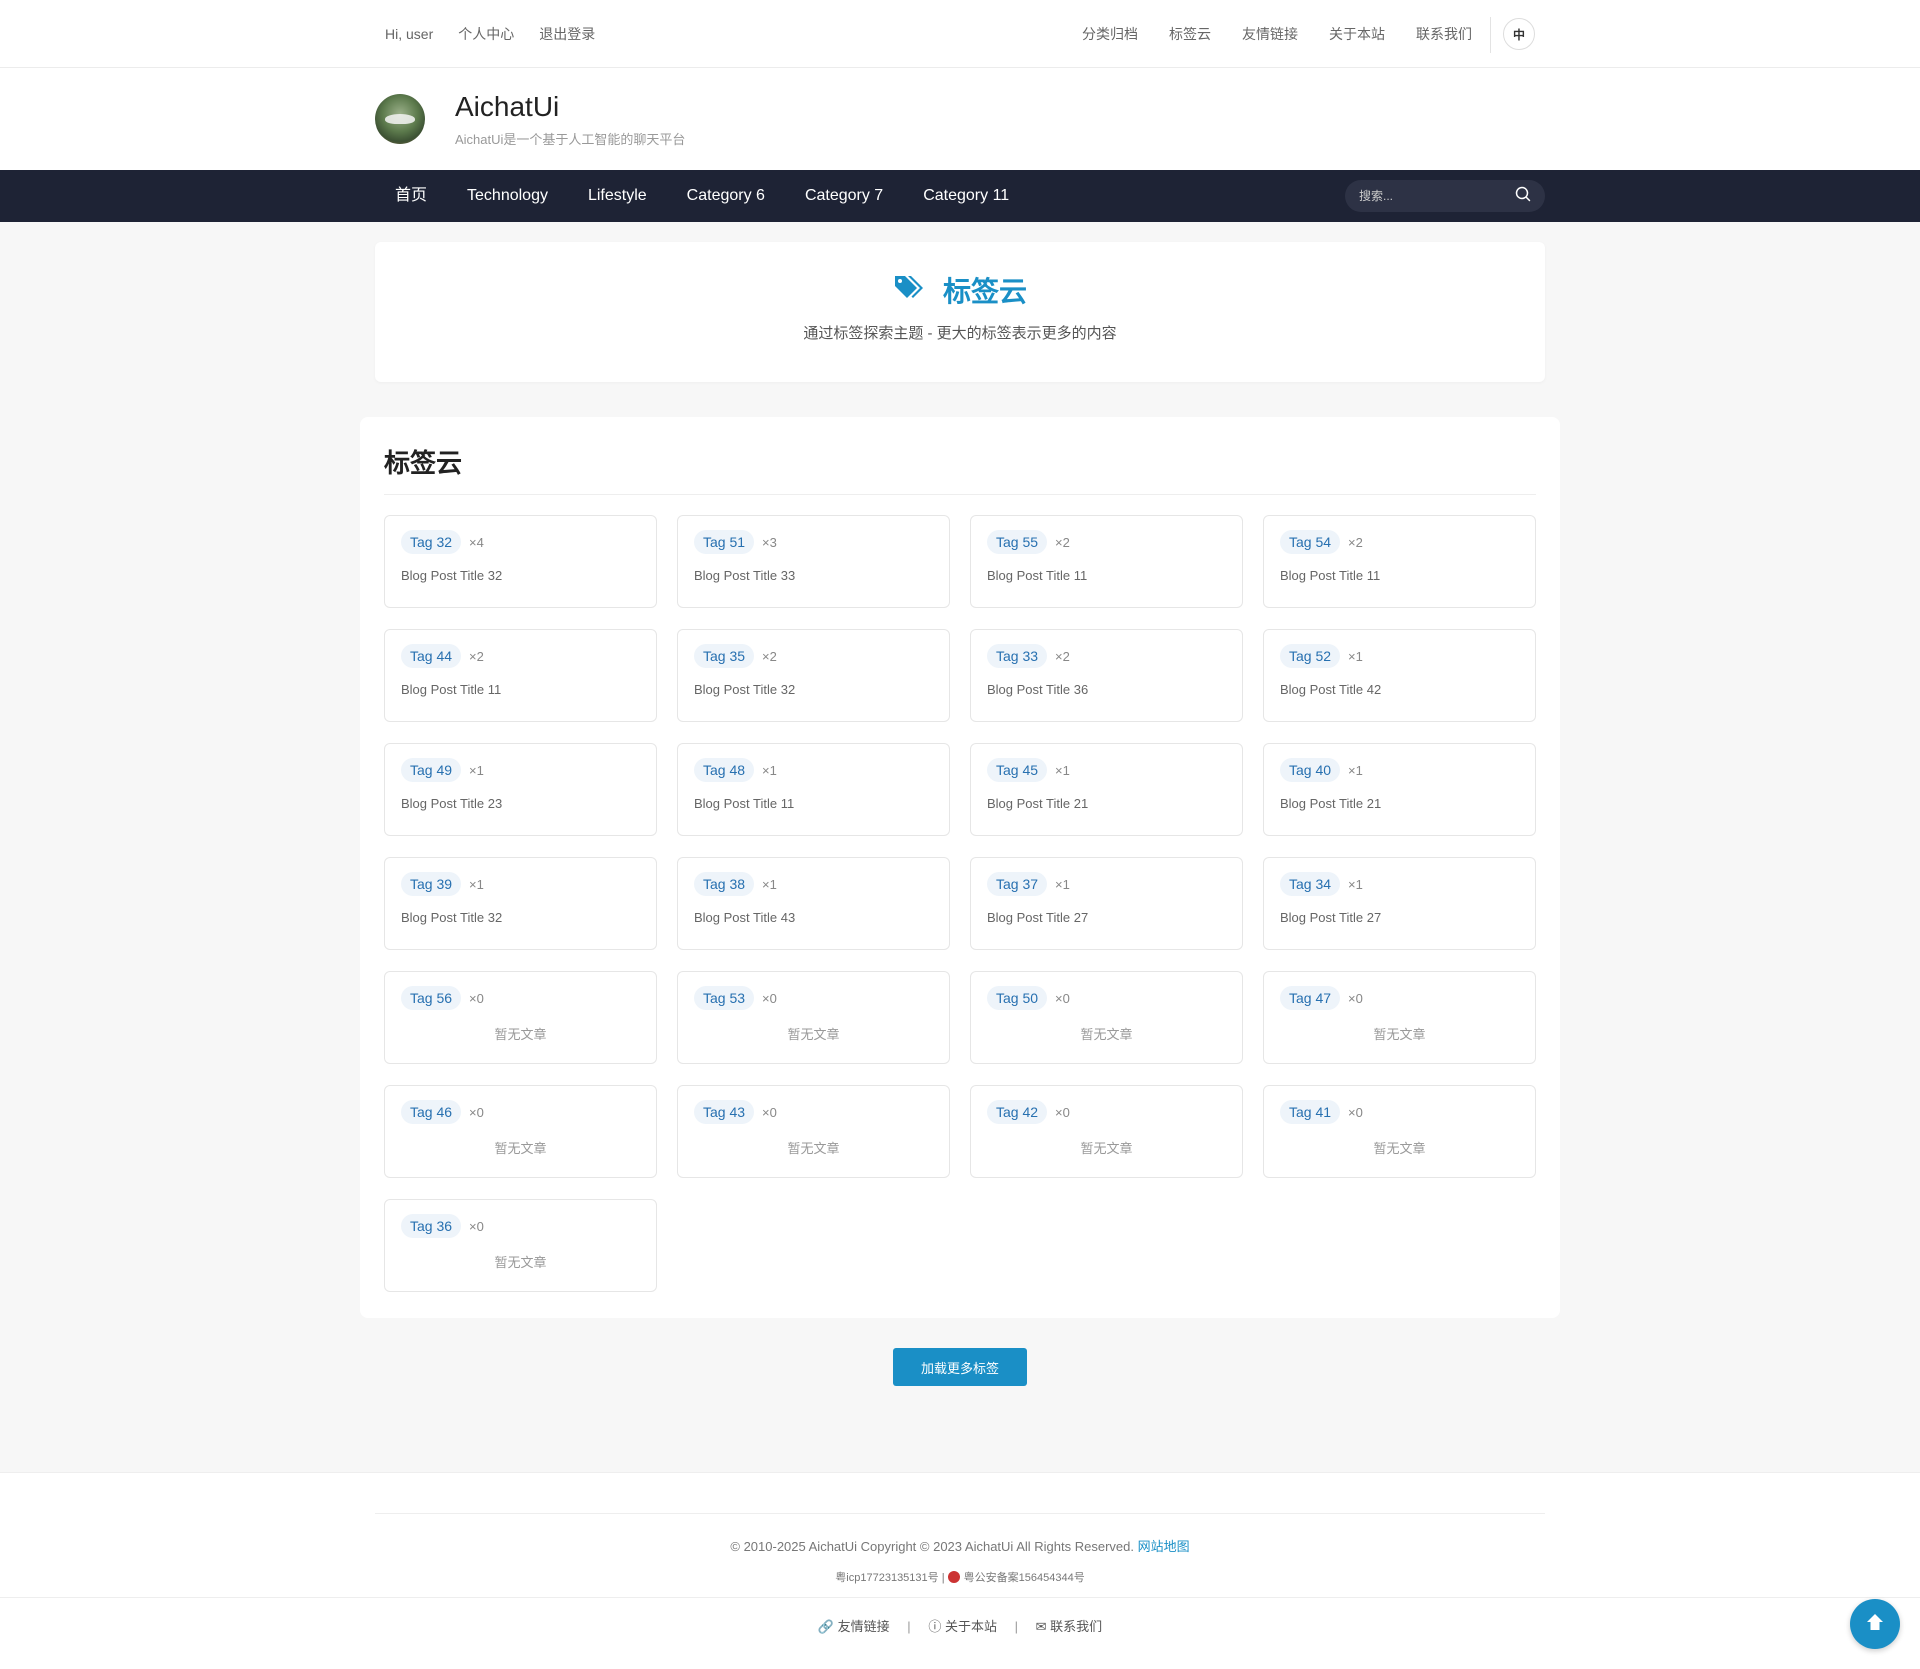  What do you see at coordinates (1017, 998) in the screenshot?
I see `tag-pill: Tag 50` at bounding box center [1017, 998].